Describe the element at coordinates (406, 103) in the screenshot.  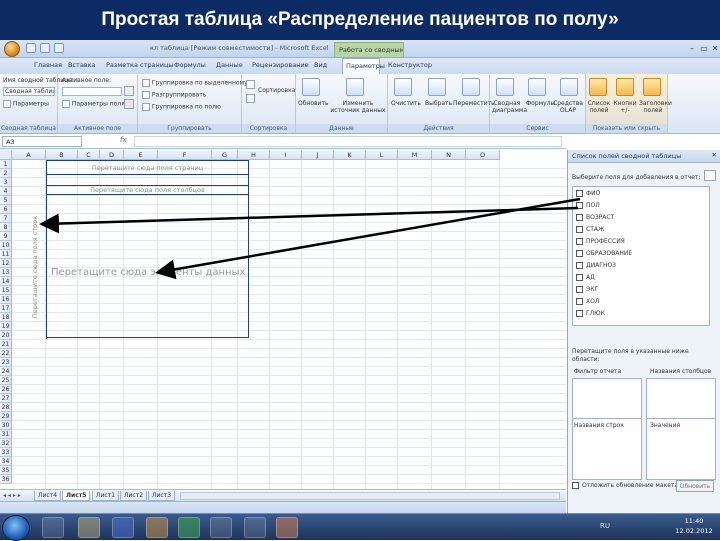
I see `clear-button: Очистить` at that location.